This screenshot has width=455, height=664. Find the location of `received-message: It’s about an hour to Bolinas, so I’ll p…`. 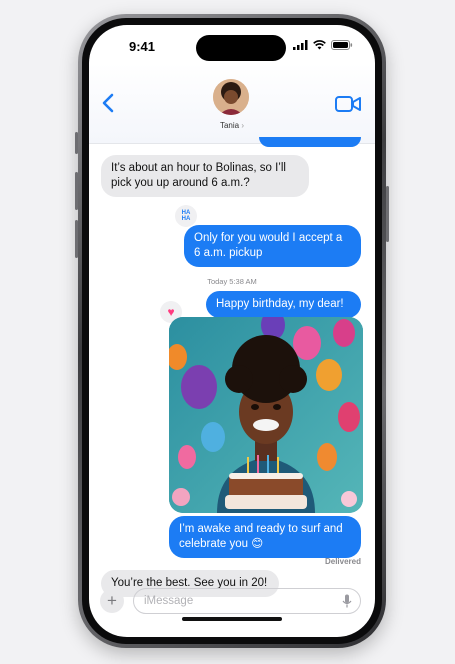

received-message: It’s about an hour to Bolinas, so I’ll p… is located at coordinates (205, 176).